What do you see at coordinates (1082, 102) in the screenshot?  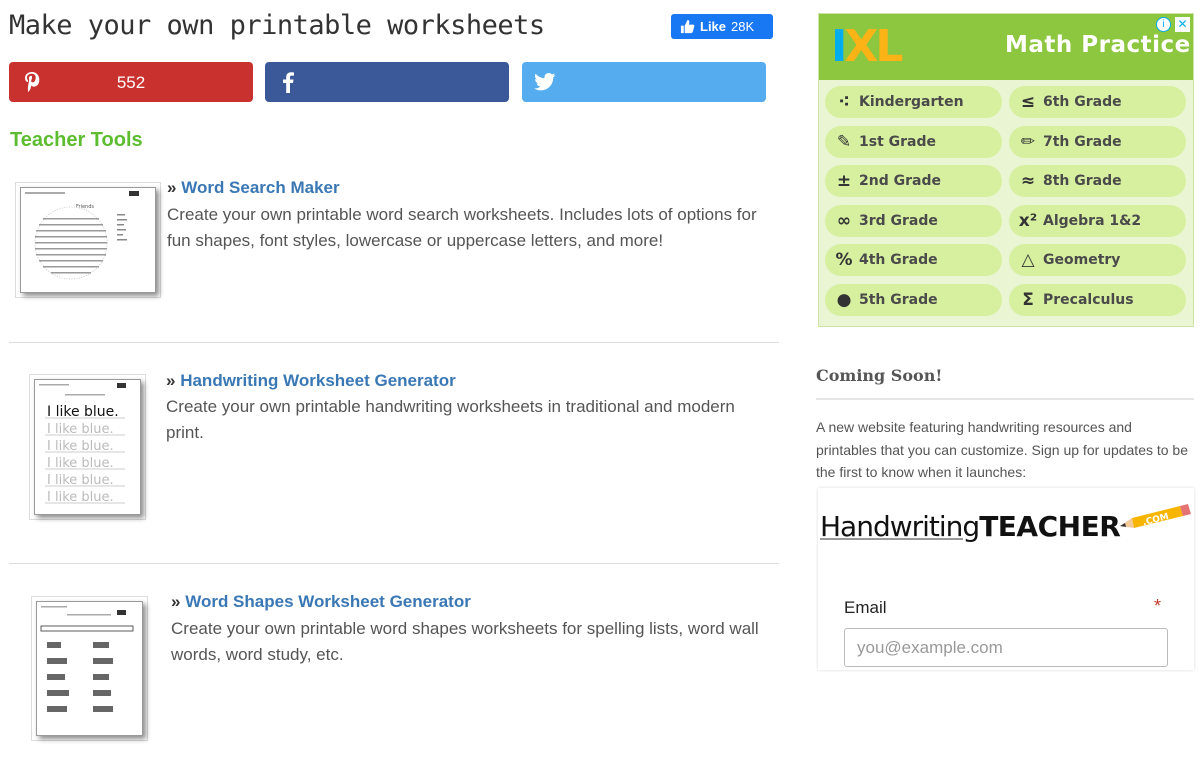 I see `grade-label: 6th Grade` at bounding box center [1082, 102].